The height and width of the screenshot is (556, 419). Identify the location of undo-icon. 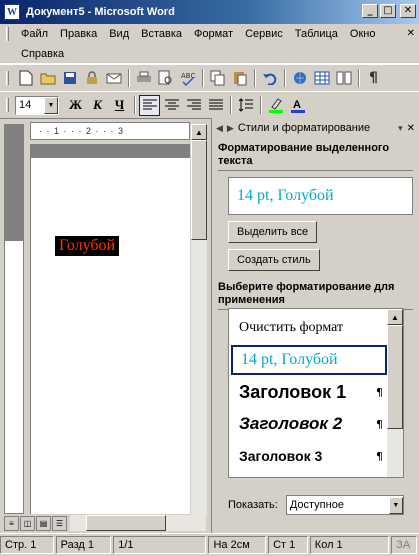
(269, 78).